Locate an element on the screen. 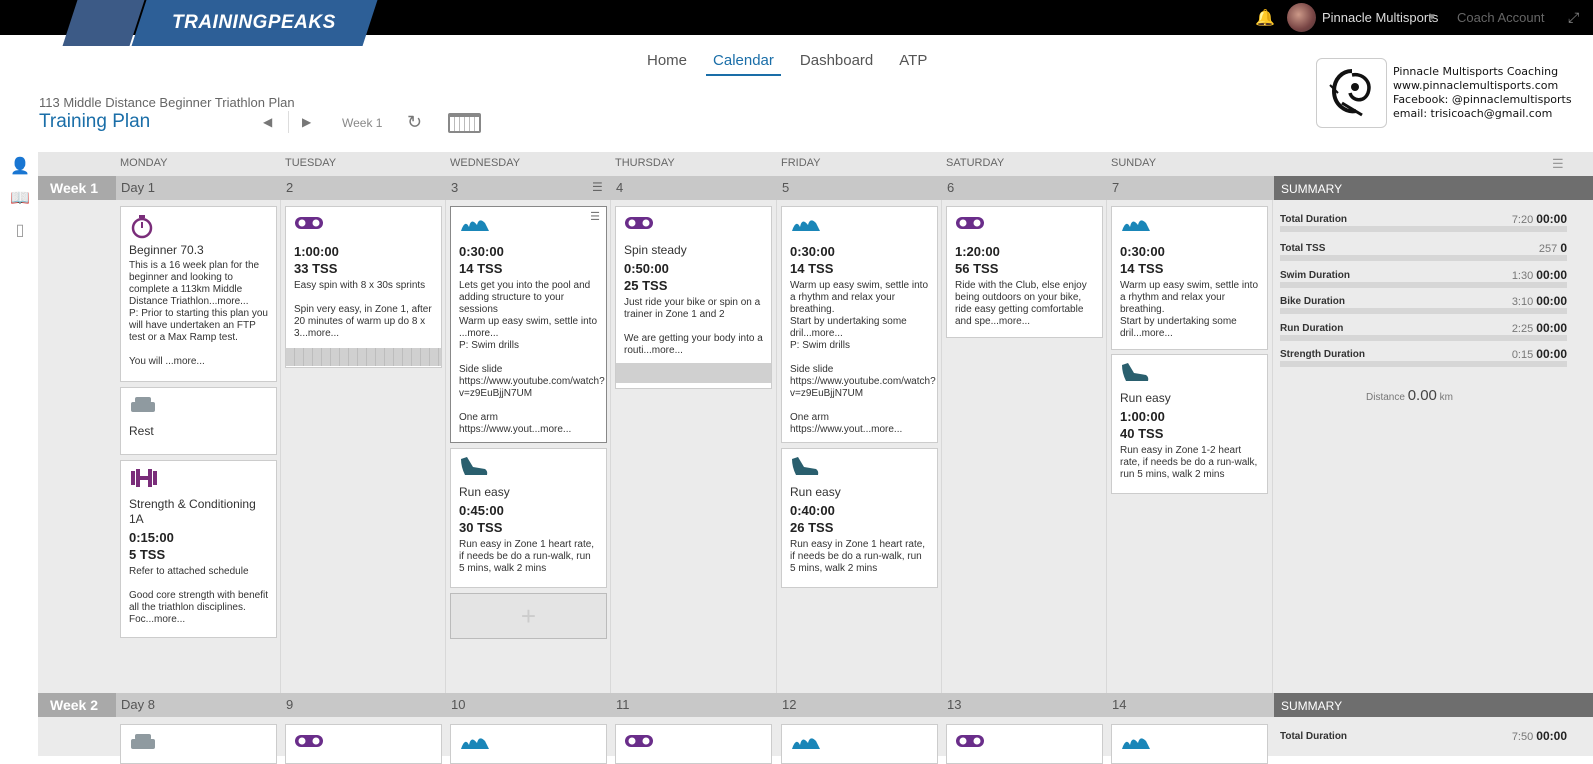 The width and height of the screenshot is (1593, 764). tab-dashboard: Dashboard is located at coordinates (836, 63).